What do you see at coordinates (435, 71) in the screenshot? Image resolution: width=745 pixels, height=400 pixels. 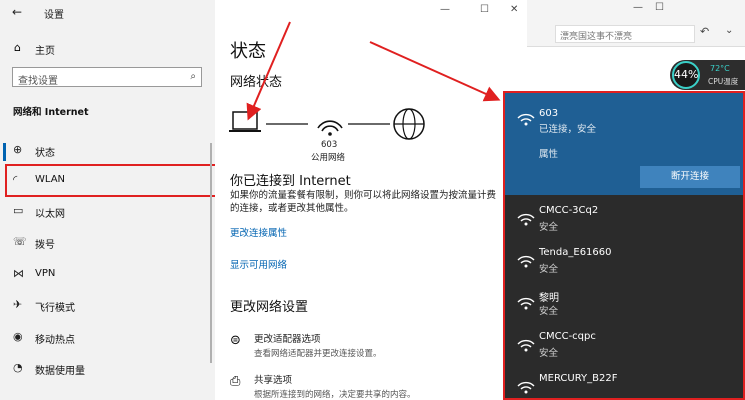 I see `arrow-to-wifi-panel` at bounding box center [435, 71].